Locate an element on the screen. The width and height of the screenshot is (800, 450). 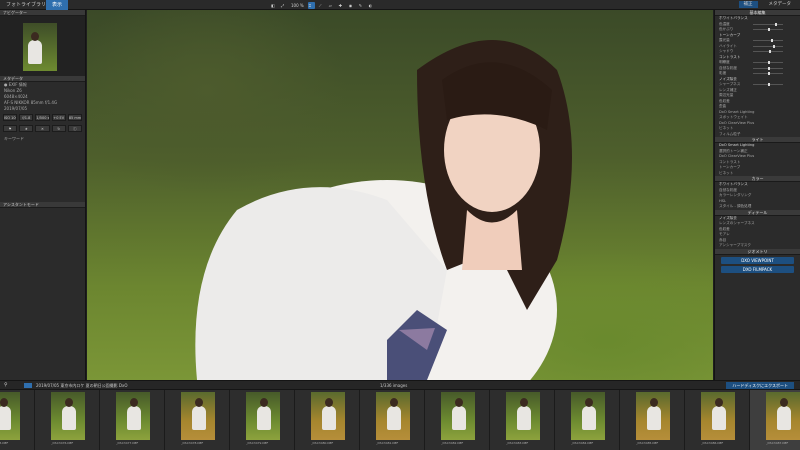
adjust-row: スタイル - 調色処理 is located at coordinates (757, 207).